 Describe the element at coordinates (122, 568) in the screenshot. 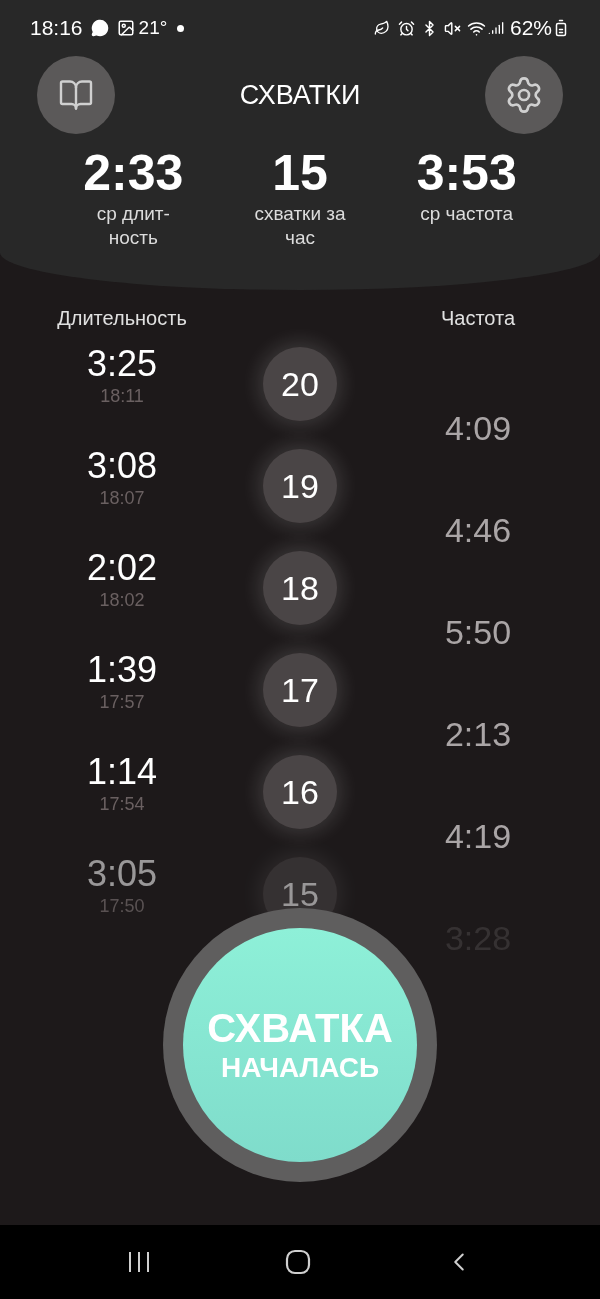

I see `duration-value: 2:02` at that location.